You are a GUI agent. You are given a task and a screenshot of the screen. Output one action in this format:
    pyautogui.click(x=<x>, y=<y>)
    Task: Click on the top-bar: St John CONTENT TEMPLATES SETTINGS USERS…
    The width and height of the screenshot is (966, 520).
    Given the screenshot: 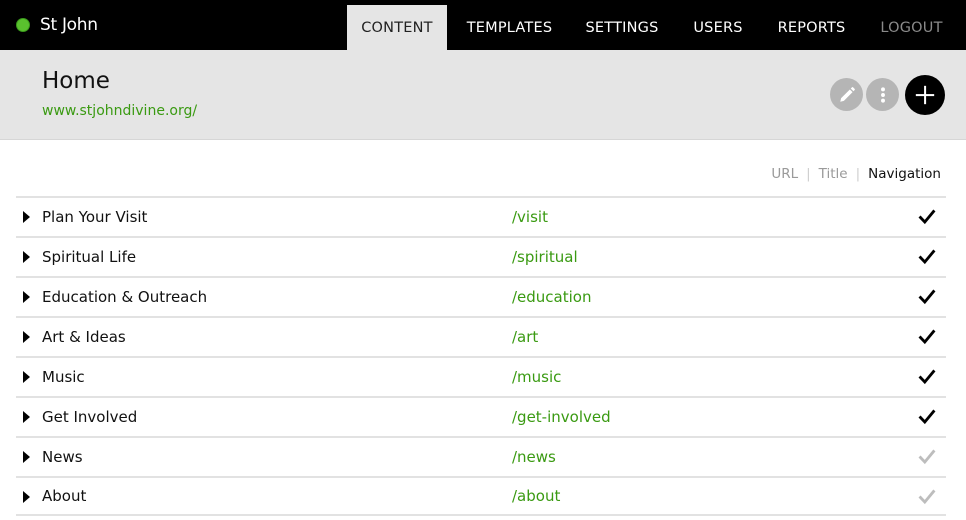 What is the action you would take?
    pyautogui.click(x=483, y=25)
    